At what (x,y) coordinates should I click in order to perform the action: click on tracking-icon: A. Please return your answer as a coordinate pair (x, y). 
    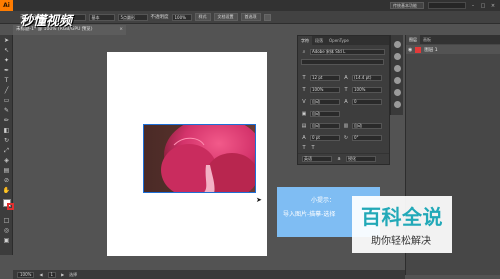
    Looking at the image, I should click on (346, 101).